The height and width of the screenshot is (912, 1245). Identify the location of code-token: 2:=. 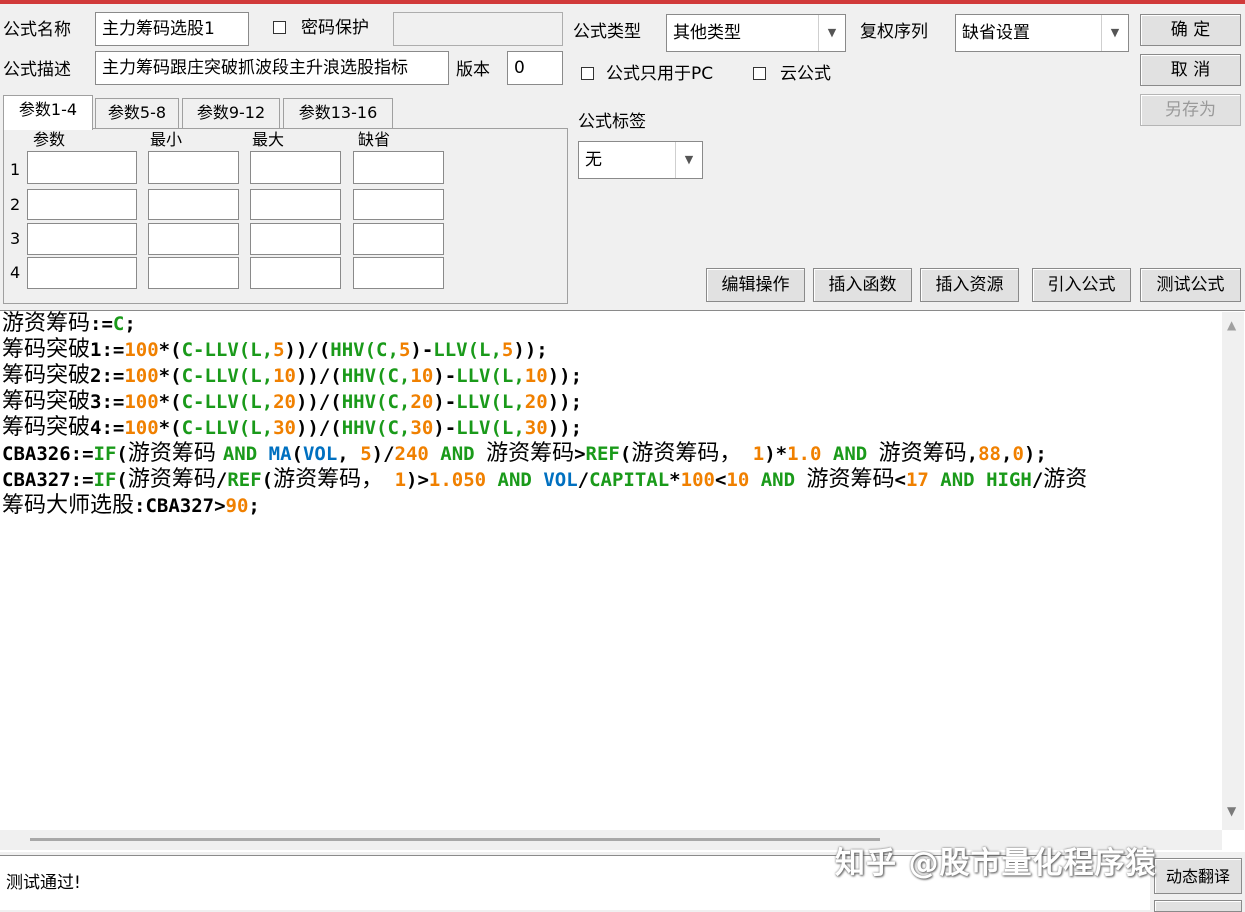
(107, 376).